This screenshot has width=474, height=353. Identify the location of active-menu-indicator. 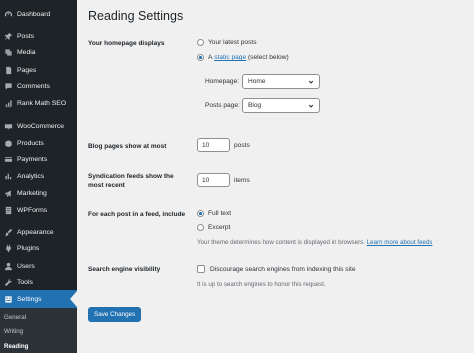
(73, 299).